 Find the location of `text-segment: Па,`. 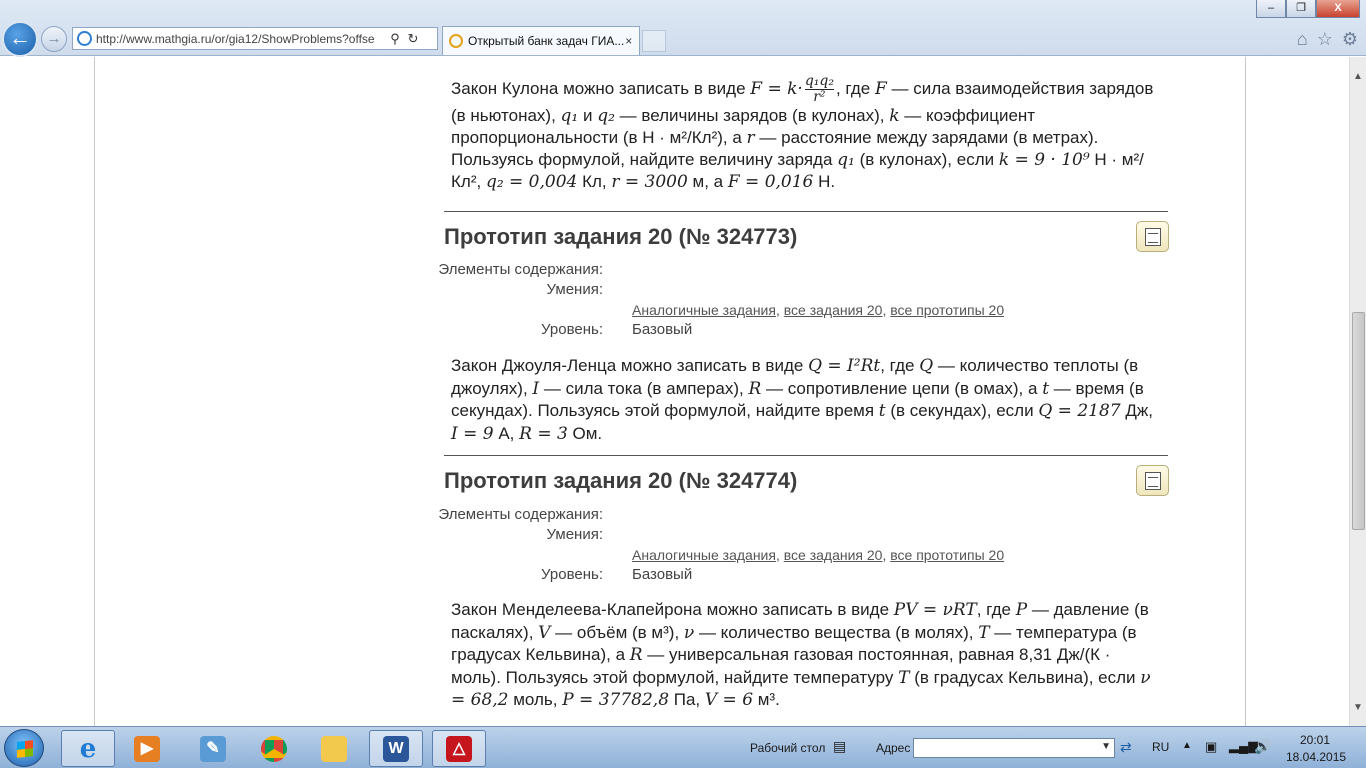

text-segment: Па, is located at coordinates (687, 699).